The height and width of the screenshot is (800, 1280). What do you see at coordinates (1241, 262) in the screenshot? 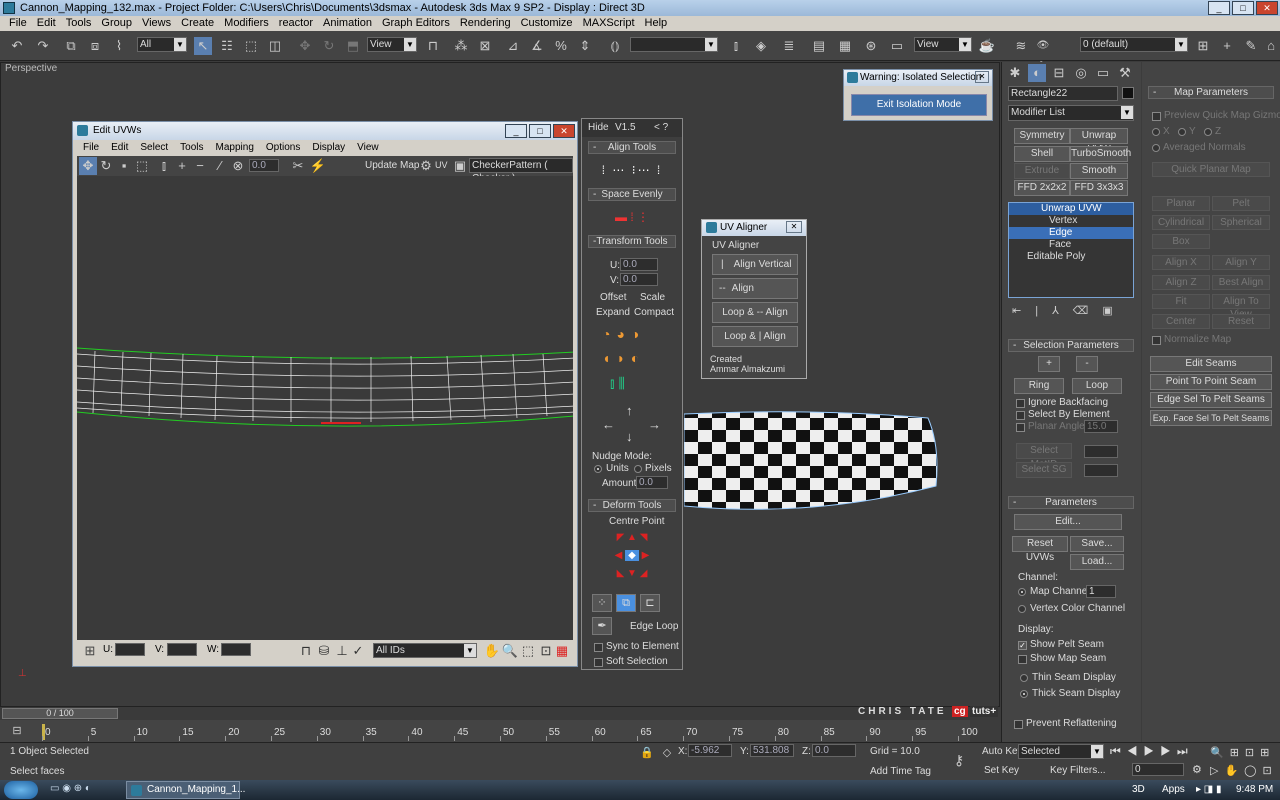
I see `align-y-button: Align Y` at bounding box center [1241, 262].